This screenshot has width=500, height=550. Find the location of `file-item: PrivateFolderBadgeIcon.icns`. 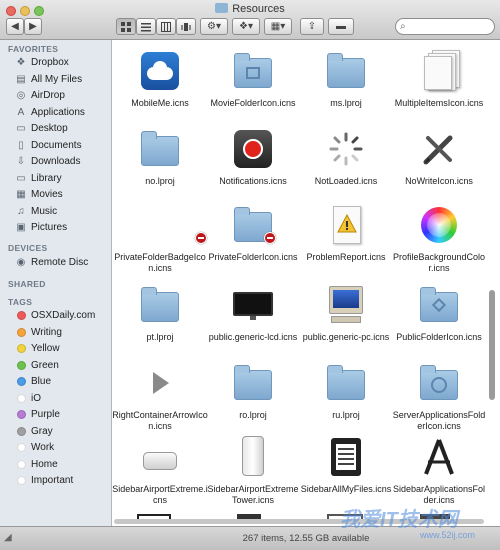

file-item: PrivateFolderBadgeIcon.icns is located at coordinates (160, 245).